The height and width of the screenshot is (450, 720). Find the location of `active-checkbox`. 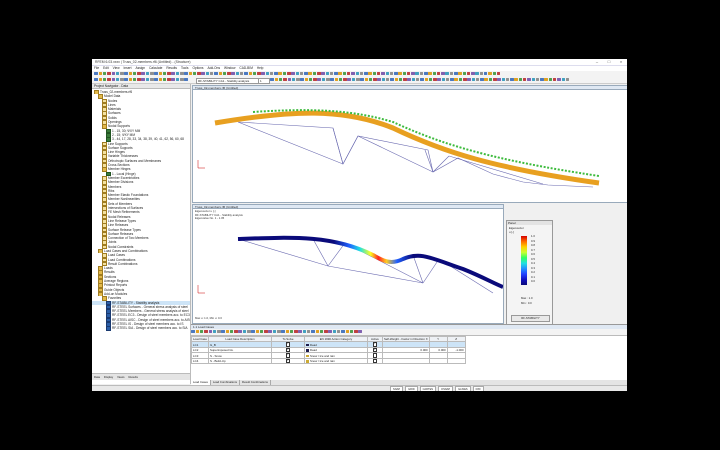

active-checkbox is located at coordinates (375, 355).